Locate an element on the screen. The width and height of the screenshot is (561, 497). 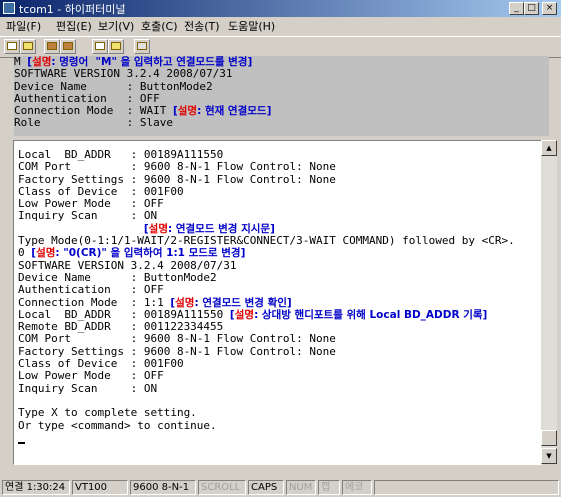
menu-help: 도움말(H) is located at coordinates (251, 26).